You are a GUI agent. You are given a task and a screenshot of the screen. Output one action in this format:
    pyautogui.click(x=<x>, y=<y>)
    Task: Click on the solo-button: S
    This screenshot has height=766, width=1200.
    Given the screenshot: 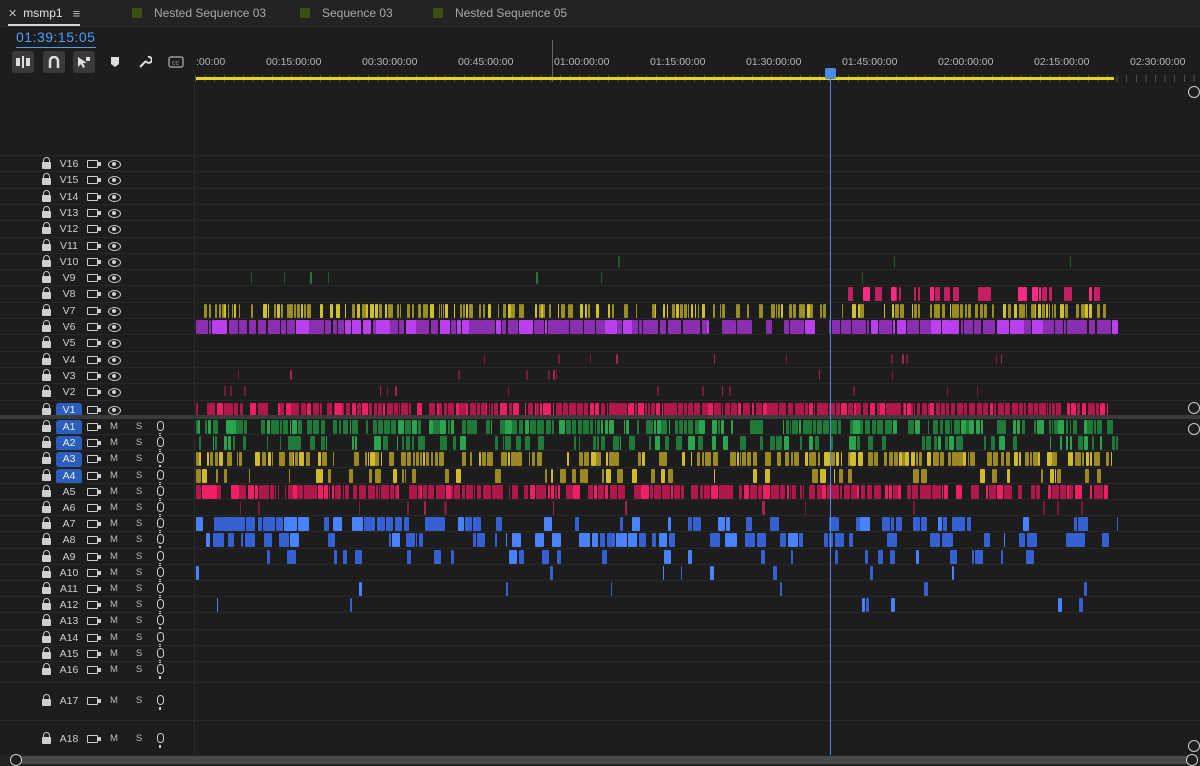 What is the action you would take?
    pyautogui.click(x=139, y=620)
    